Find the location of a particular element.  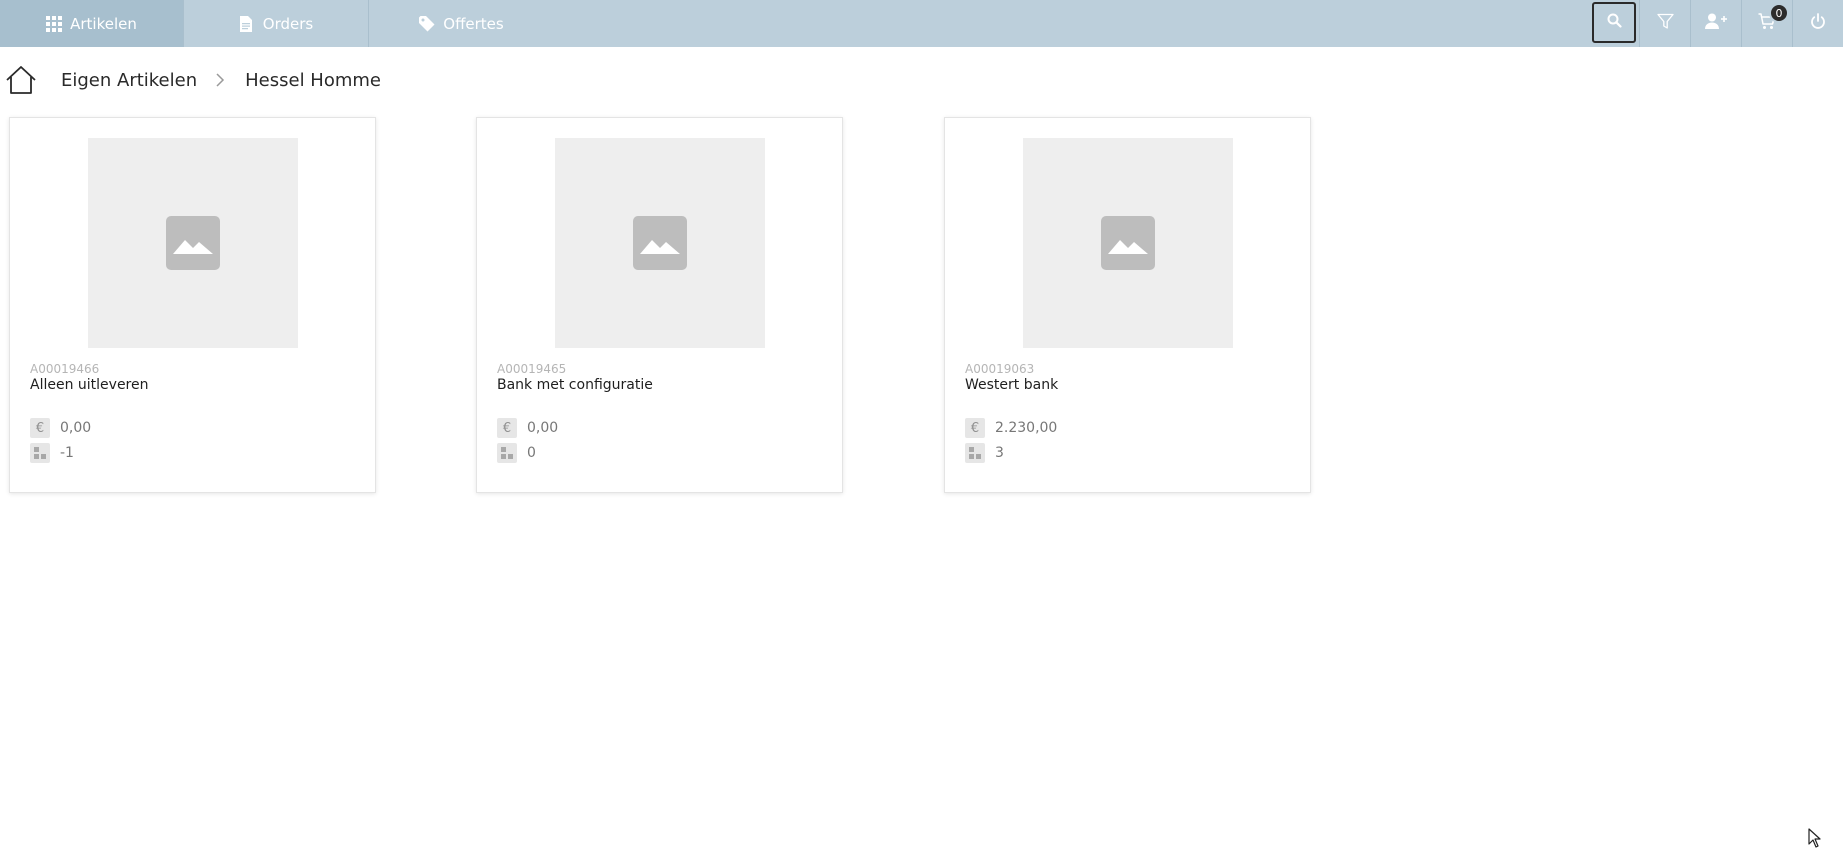

search-icon is located at coordinates (1614, 22).